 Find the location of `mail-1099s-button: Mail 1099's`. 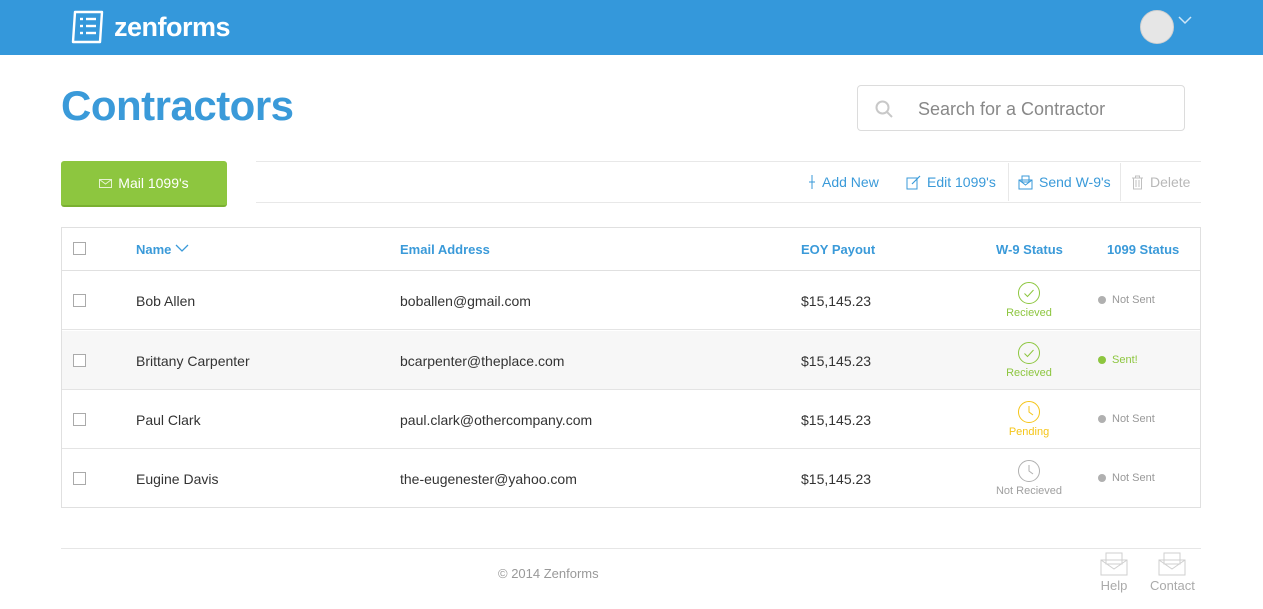

mail-1099s-button: Mail 1099's is located at coordinates (144, 184).